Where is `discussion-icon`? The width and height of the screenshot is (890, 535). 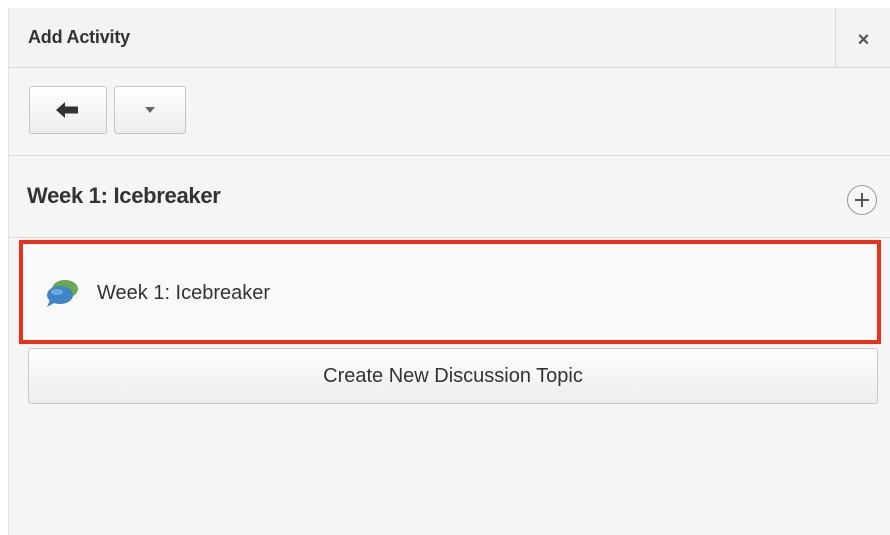 discussion-icon is located at coordinates (62, 293).